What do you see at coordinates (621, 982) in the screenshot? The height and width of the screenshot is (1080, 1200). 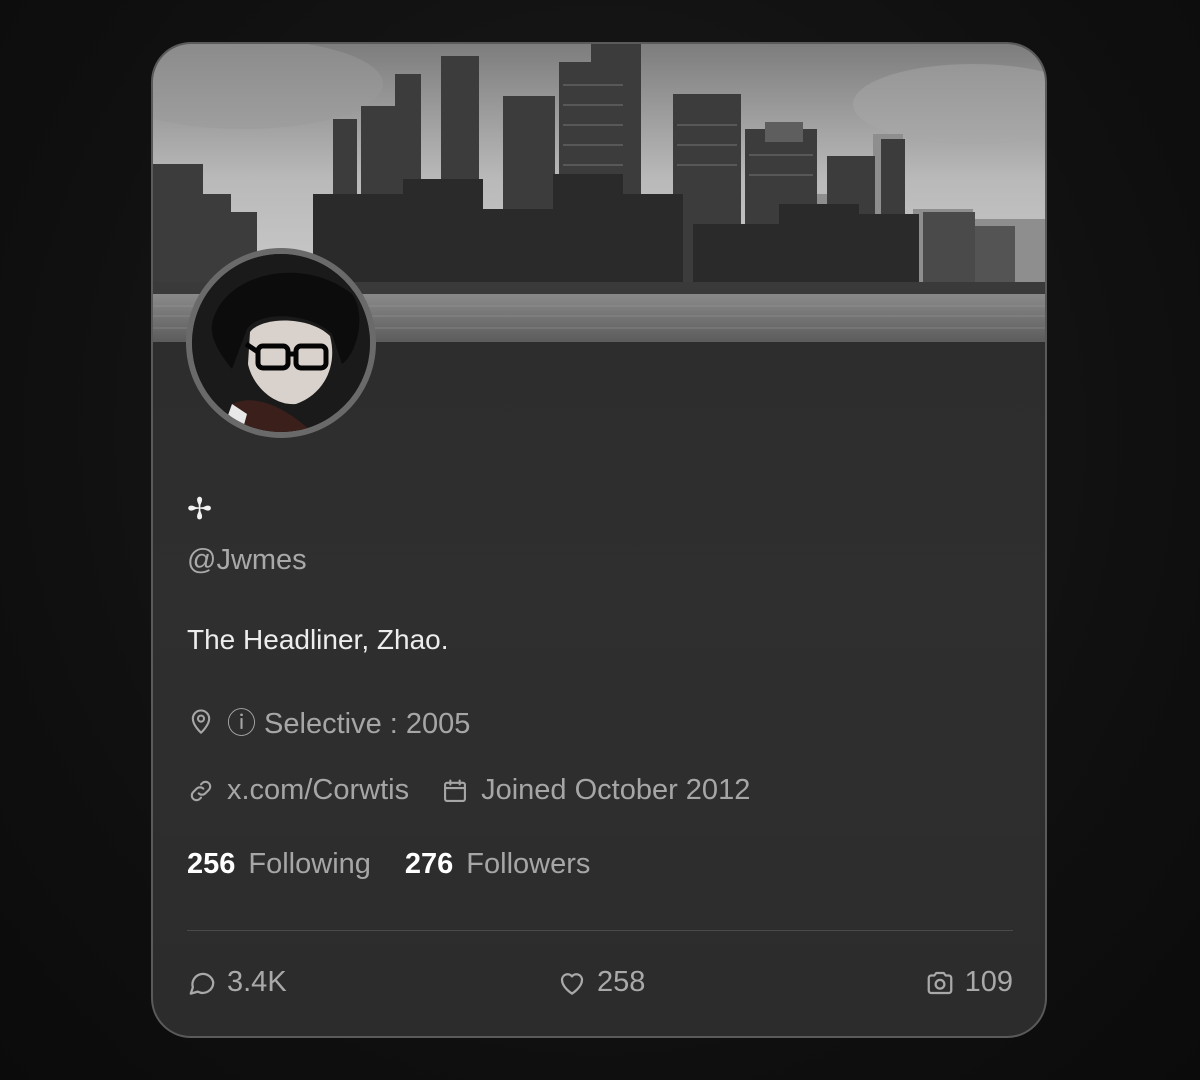 I see `like-count: 258` at bounding box center [621, 982].